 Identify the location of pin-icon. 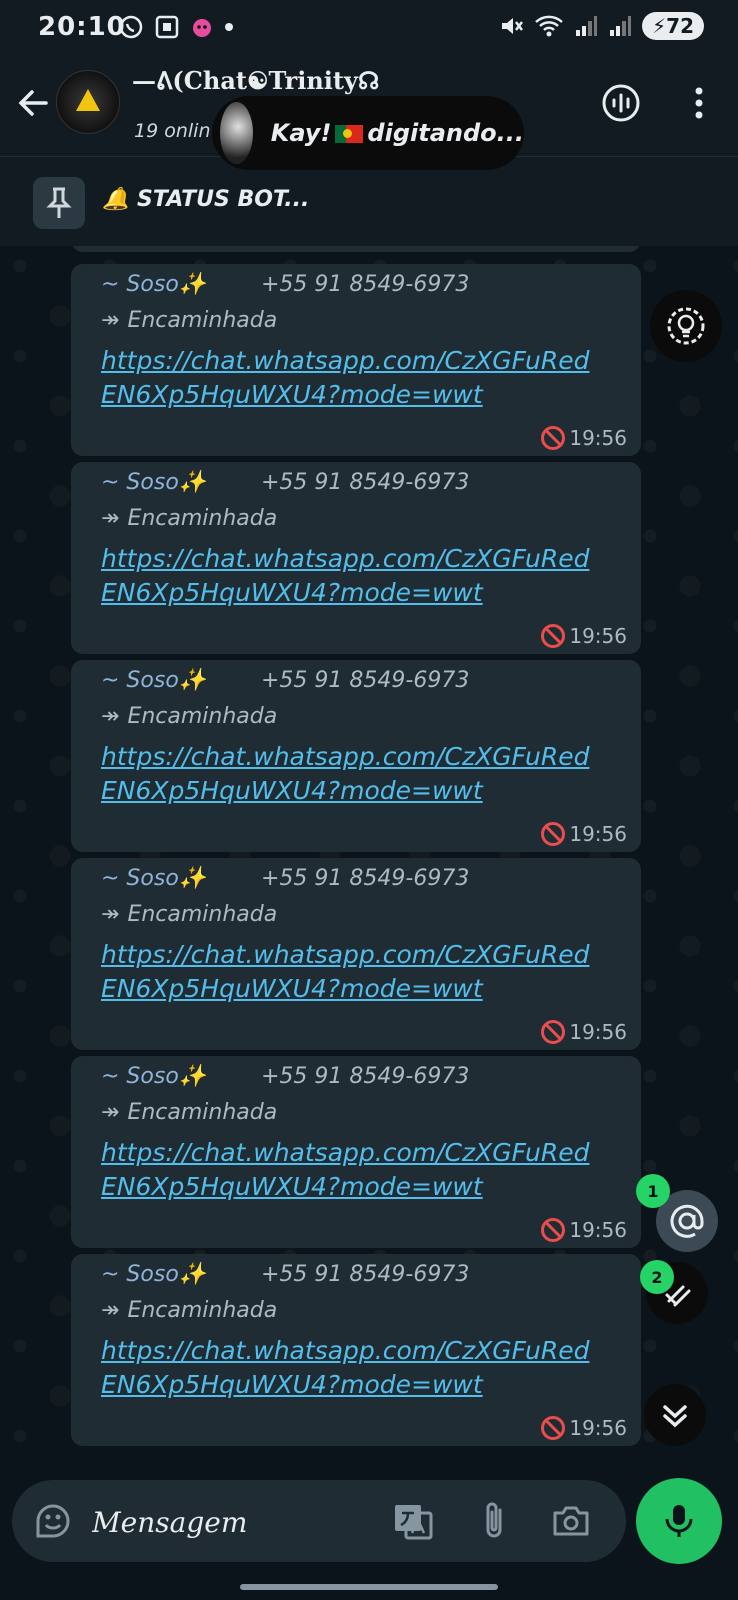
(59, 203).